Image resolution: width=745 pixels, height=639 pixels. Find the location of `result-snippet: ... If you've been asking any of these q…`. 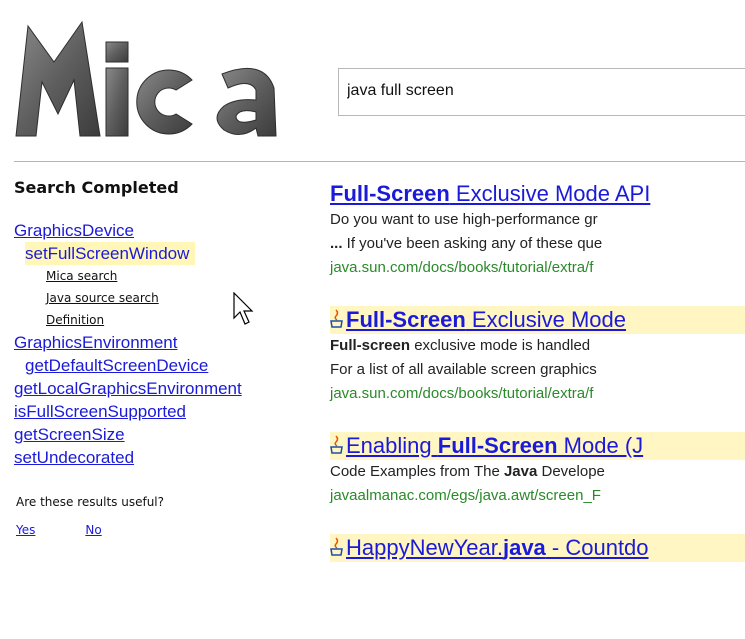

result-snippet: ... If you've been asking any of these q… is located at coordinates (466, 243).